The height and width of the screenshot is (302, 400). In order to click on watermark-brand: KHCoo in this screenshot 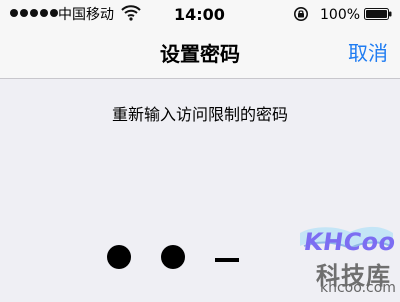, I will do `click(350, 242)`.